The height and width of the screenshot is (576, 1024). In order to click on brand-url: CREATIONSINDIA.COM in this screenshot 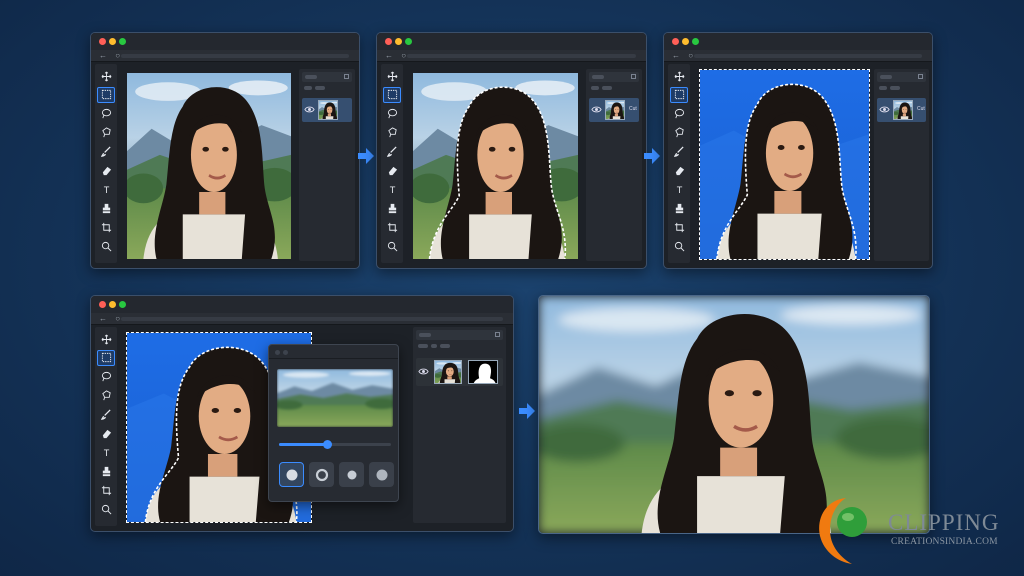, I will do `click(944, 542)`.